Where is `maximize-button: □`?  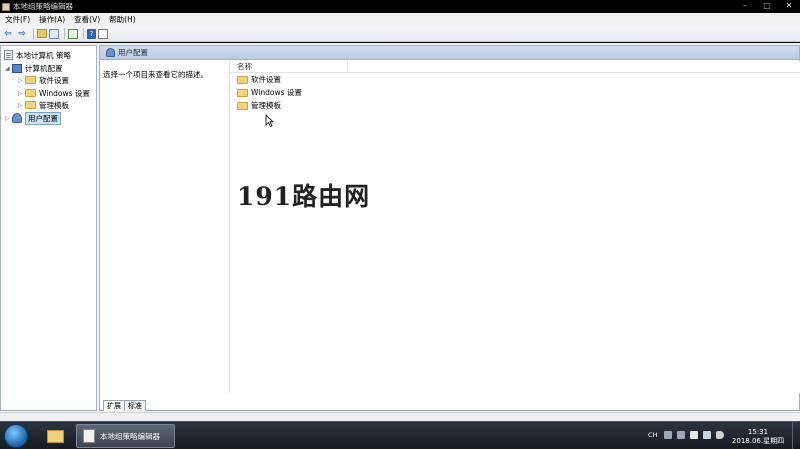
maximize-button: □ is located at coordinates (767, 5).